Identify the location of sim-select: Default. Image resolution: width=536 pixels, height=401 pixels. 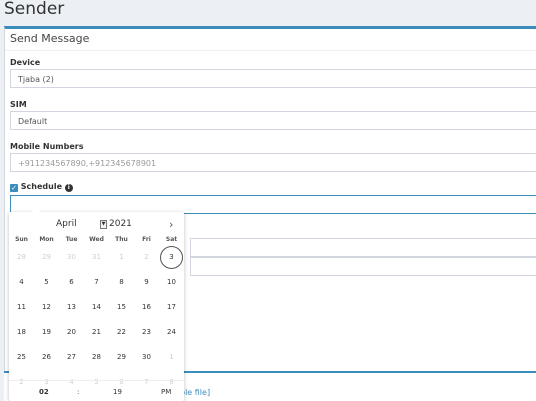
(273, 120).